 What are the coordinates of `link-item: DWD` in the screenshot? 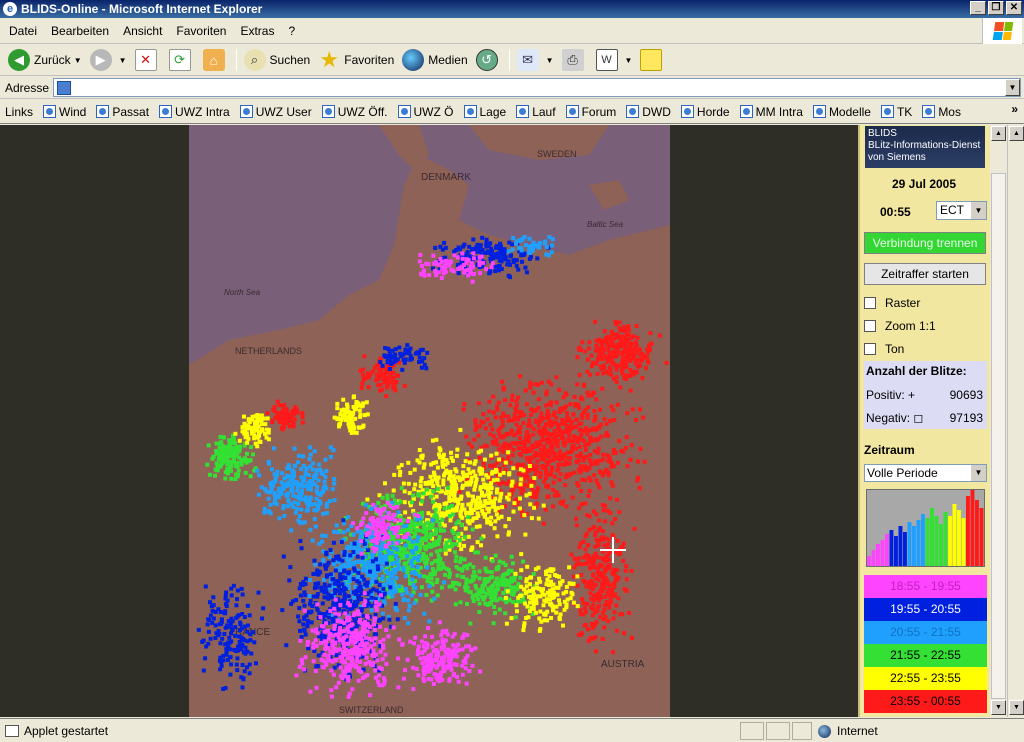 It's located at (648, 112).